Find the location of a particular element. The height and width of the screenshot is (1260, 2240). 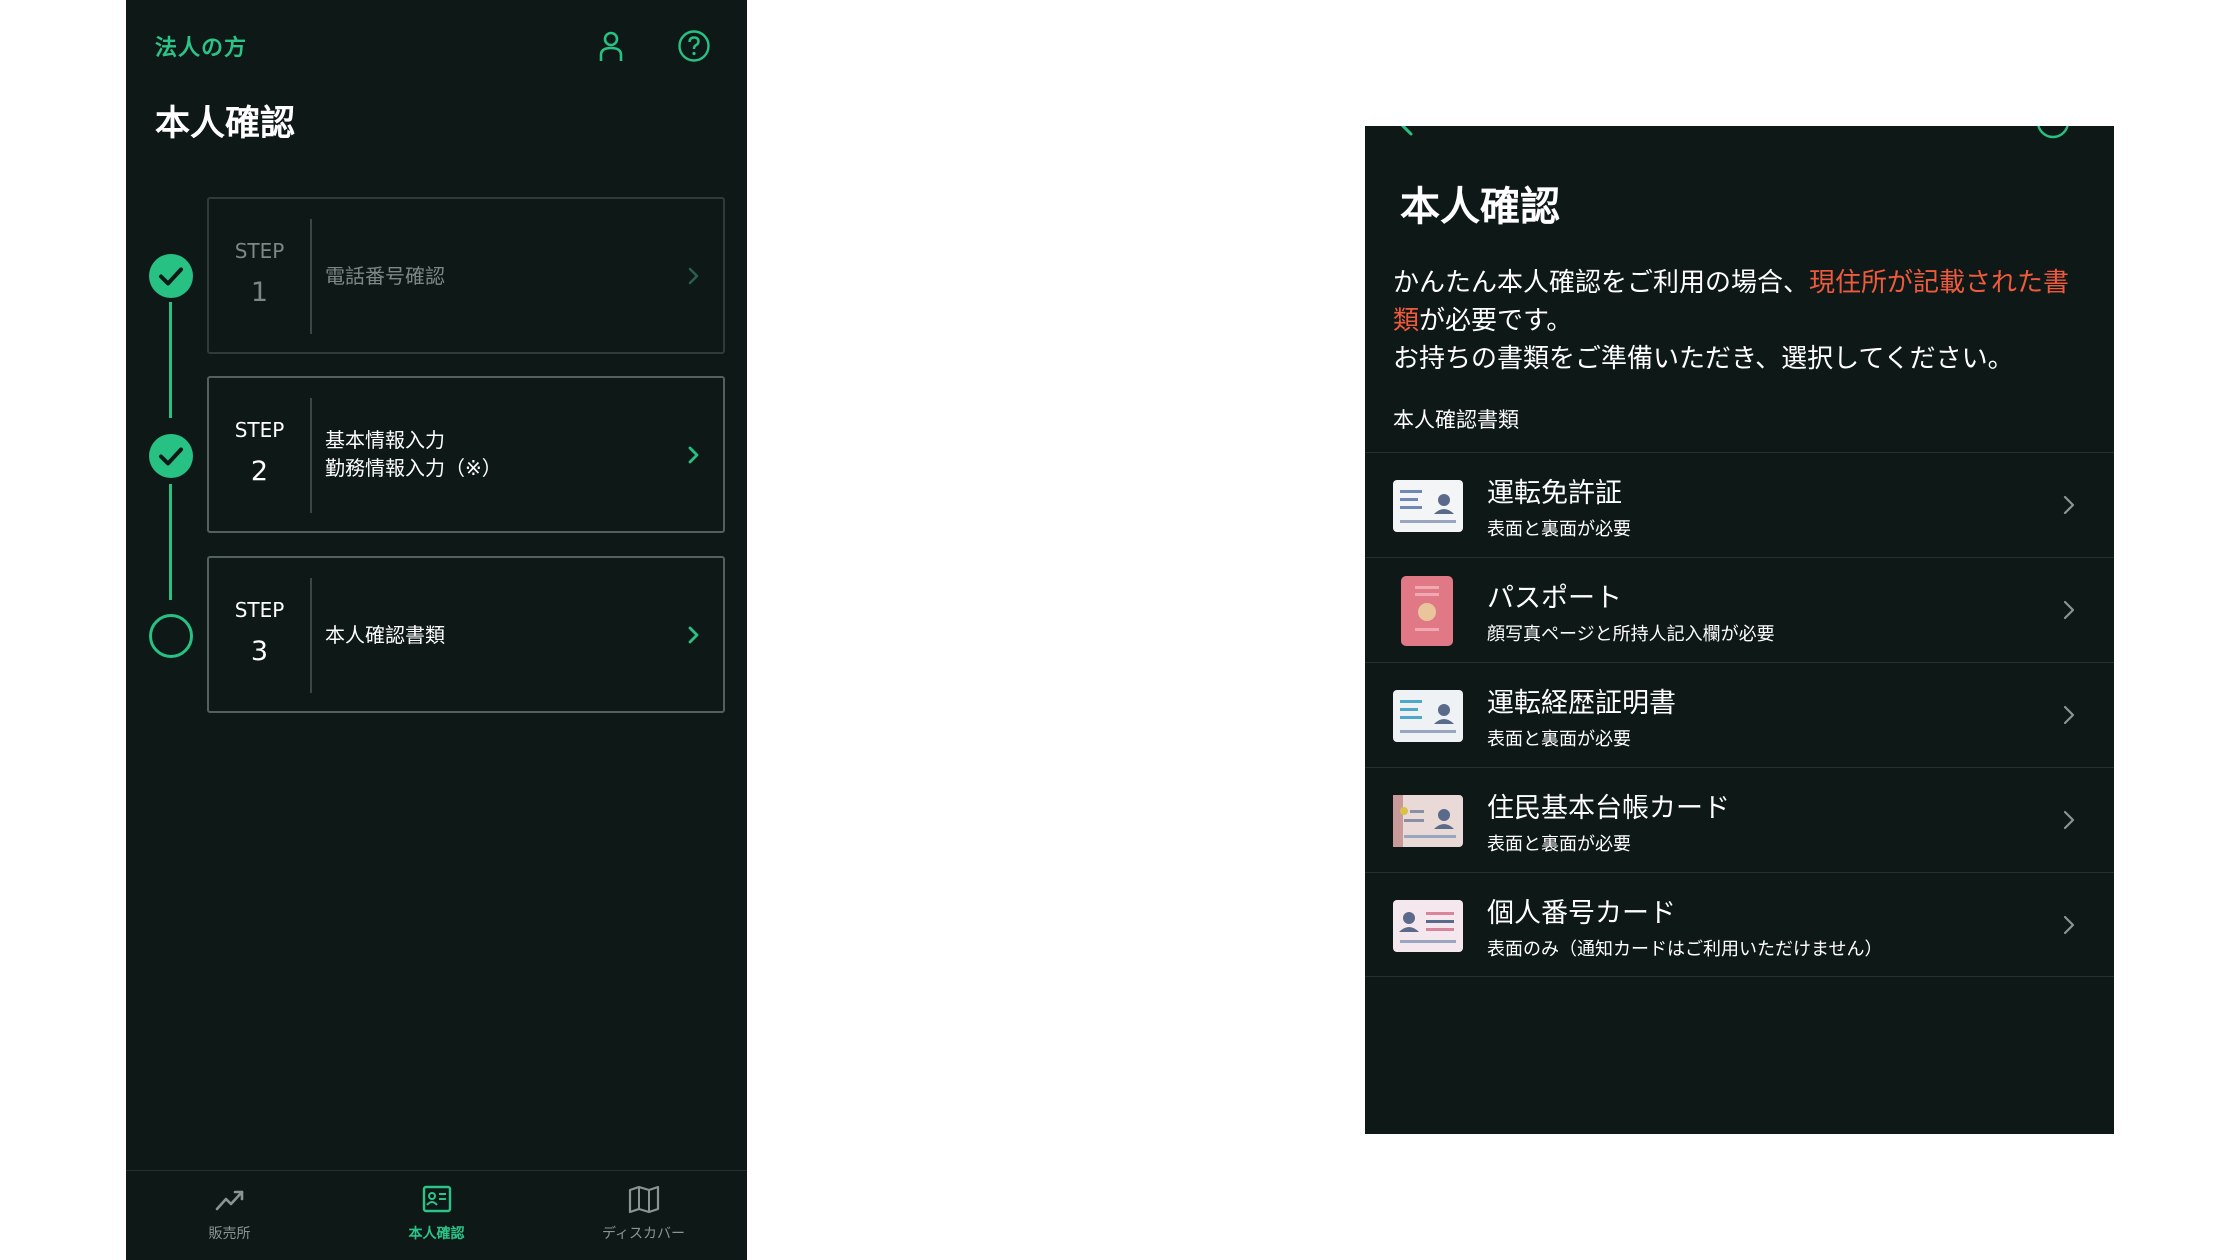

step-1-card: STEP 1 電話番号確認 is located at coordinates (466, 275).